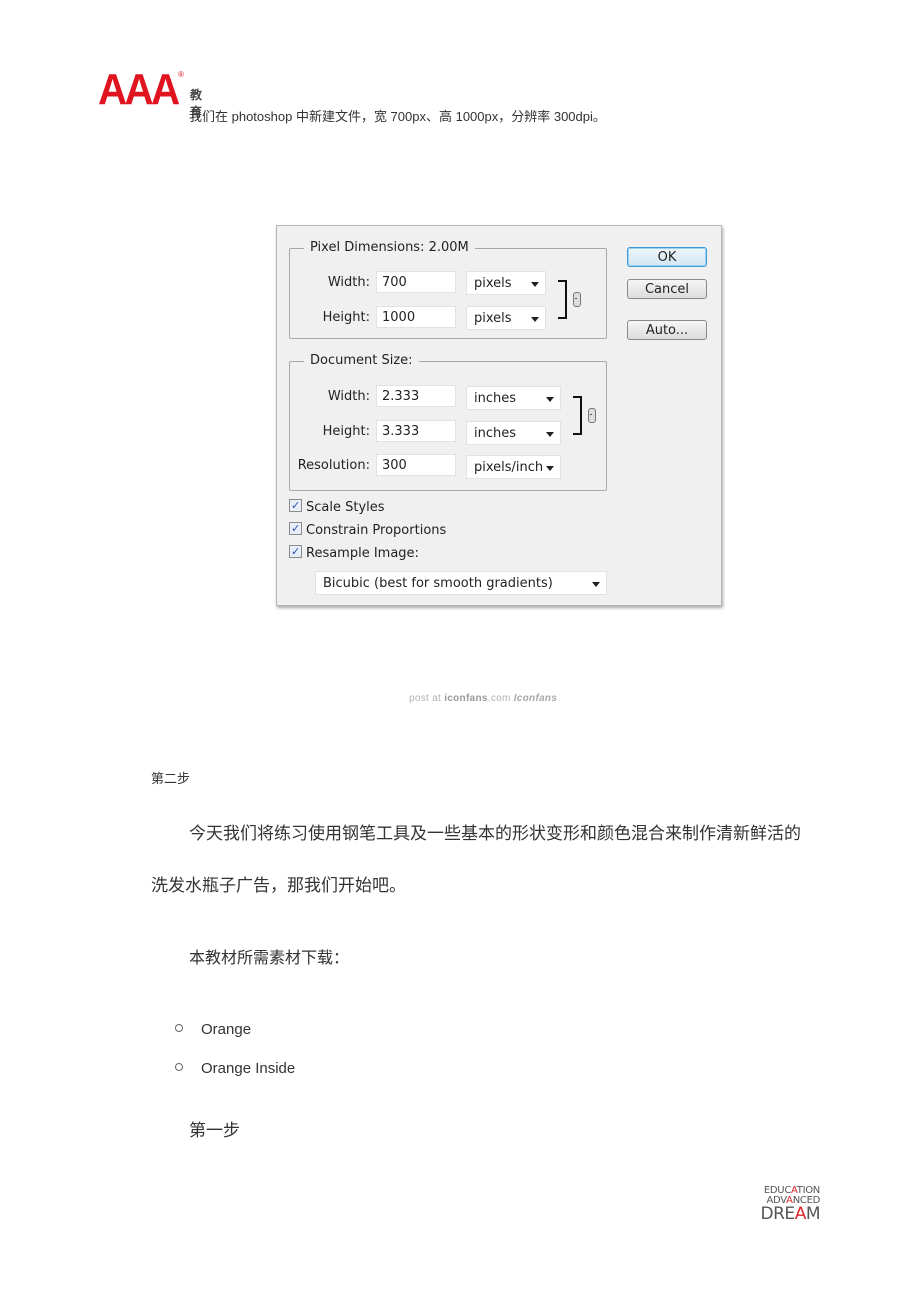 The height and width of the screenshot is (1302, 920). I want to click on resolution-unit-select: pixels/inch, so click(513, 467).